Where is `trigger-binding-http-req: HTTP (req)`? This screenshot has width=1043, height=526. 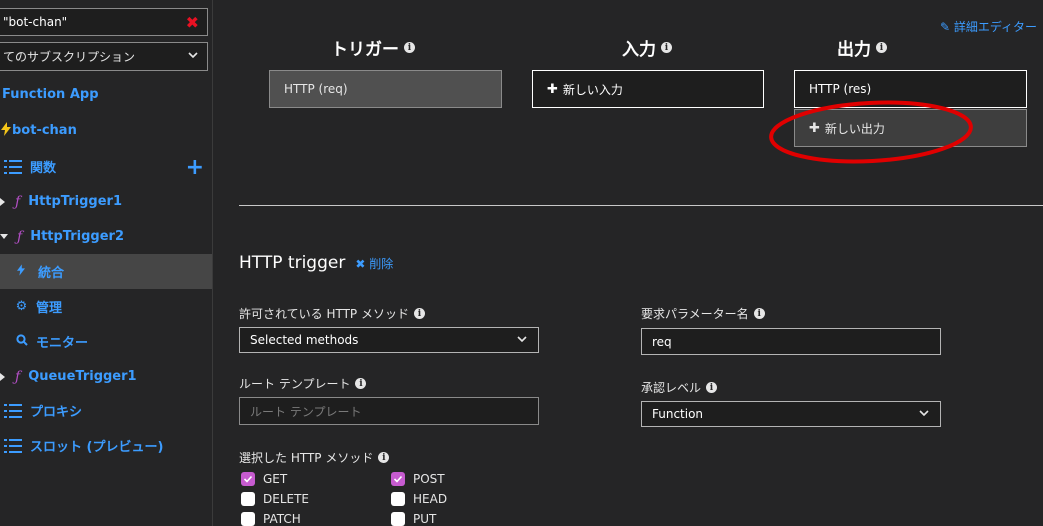 trigger-binding-http-req: HTTP (req) is located at coordinates (385, 89).